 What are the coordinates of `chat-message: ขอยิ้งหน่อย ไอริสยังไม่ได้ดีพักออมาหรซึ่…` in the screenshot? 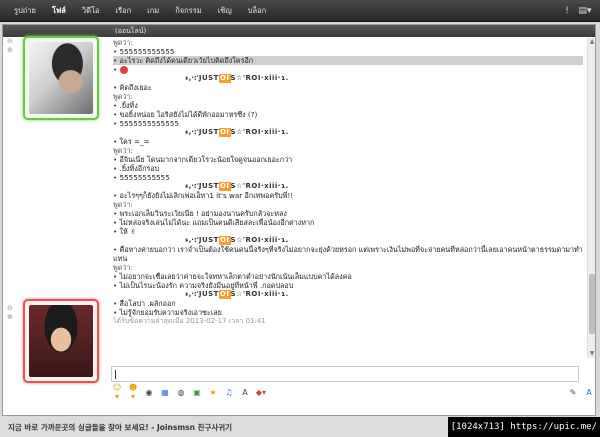 It's located at (348, 114).